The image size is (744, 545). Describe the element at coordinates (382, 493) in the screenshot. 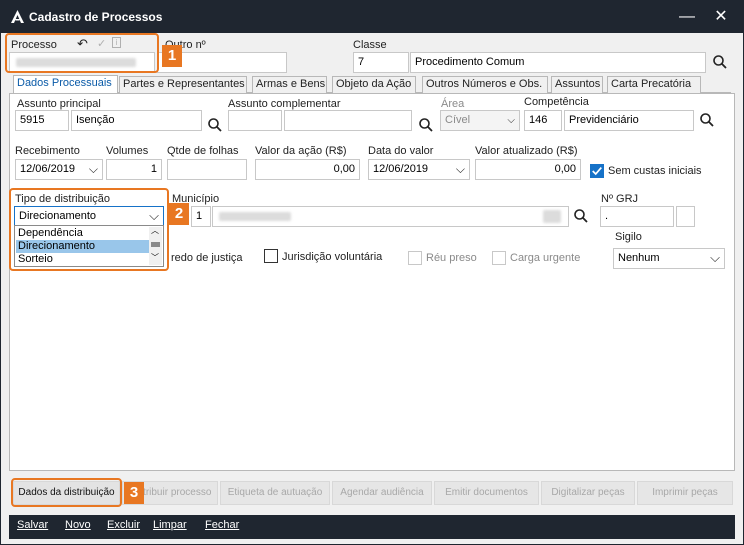

I see `agendar-audiencia-button: Agendar audiência` at that location.